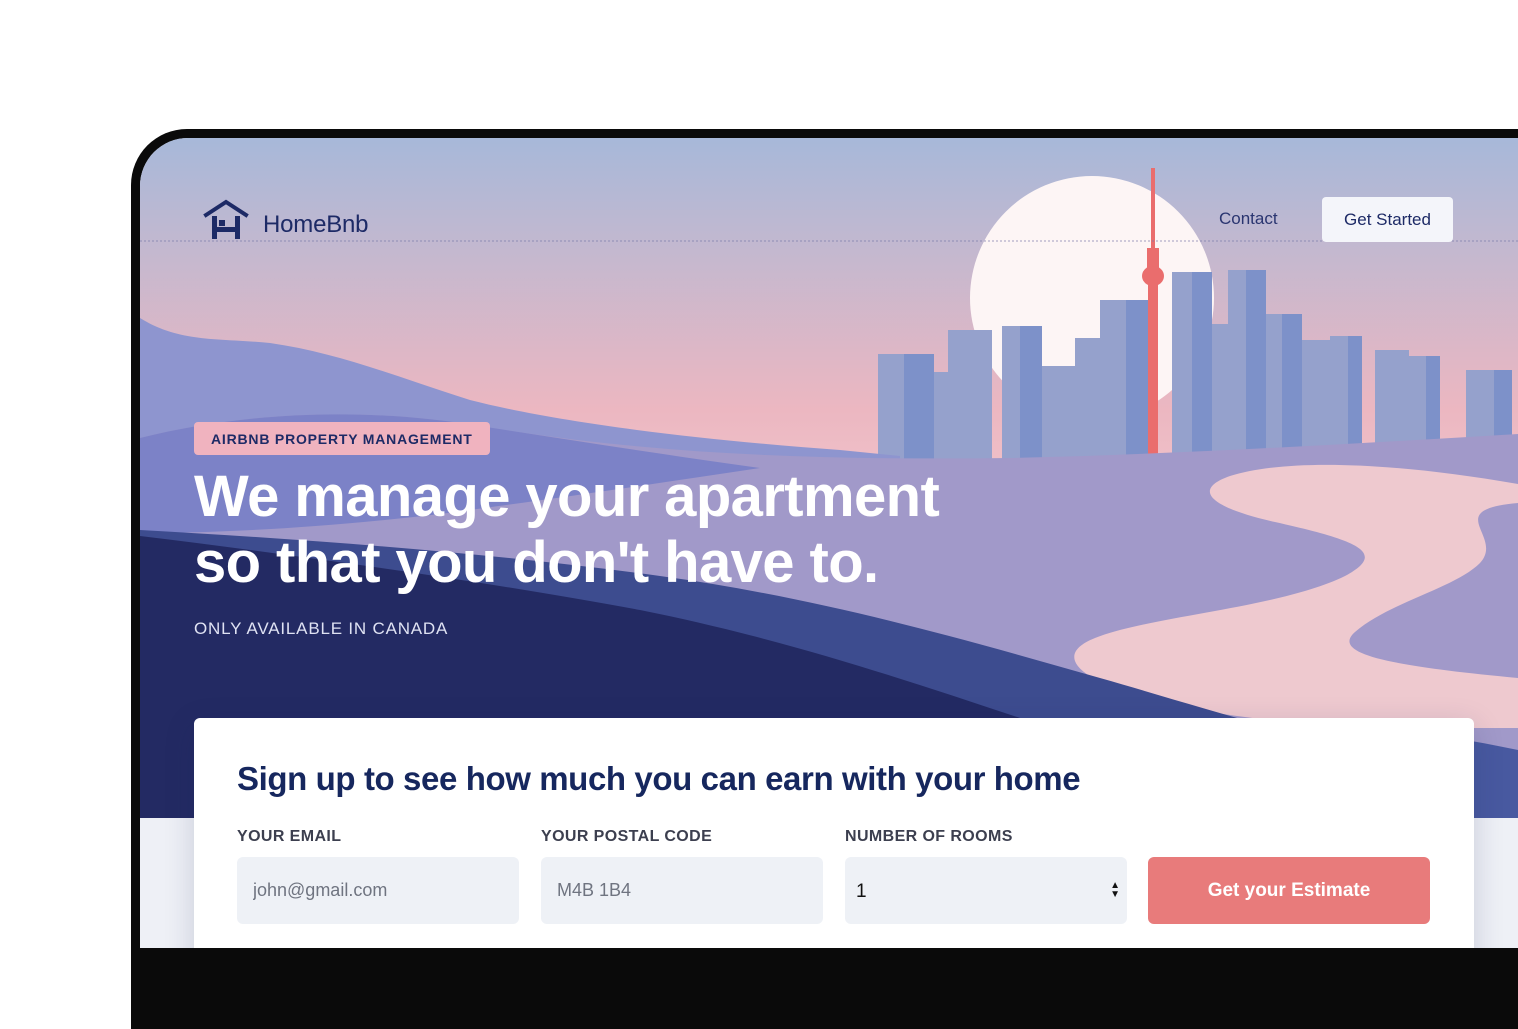  I want to click on headline-line-1: We manage your apartment, so click(567, 496).